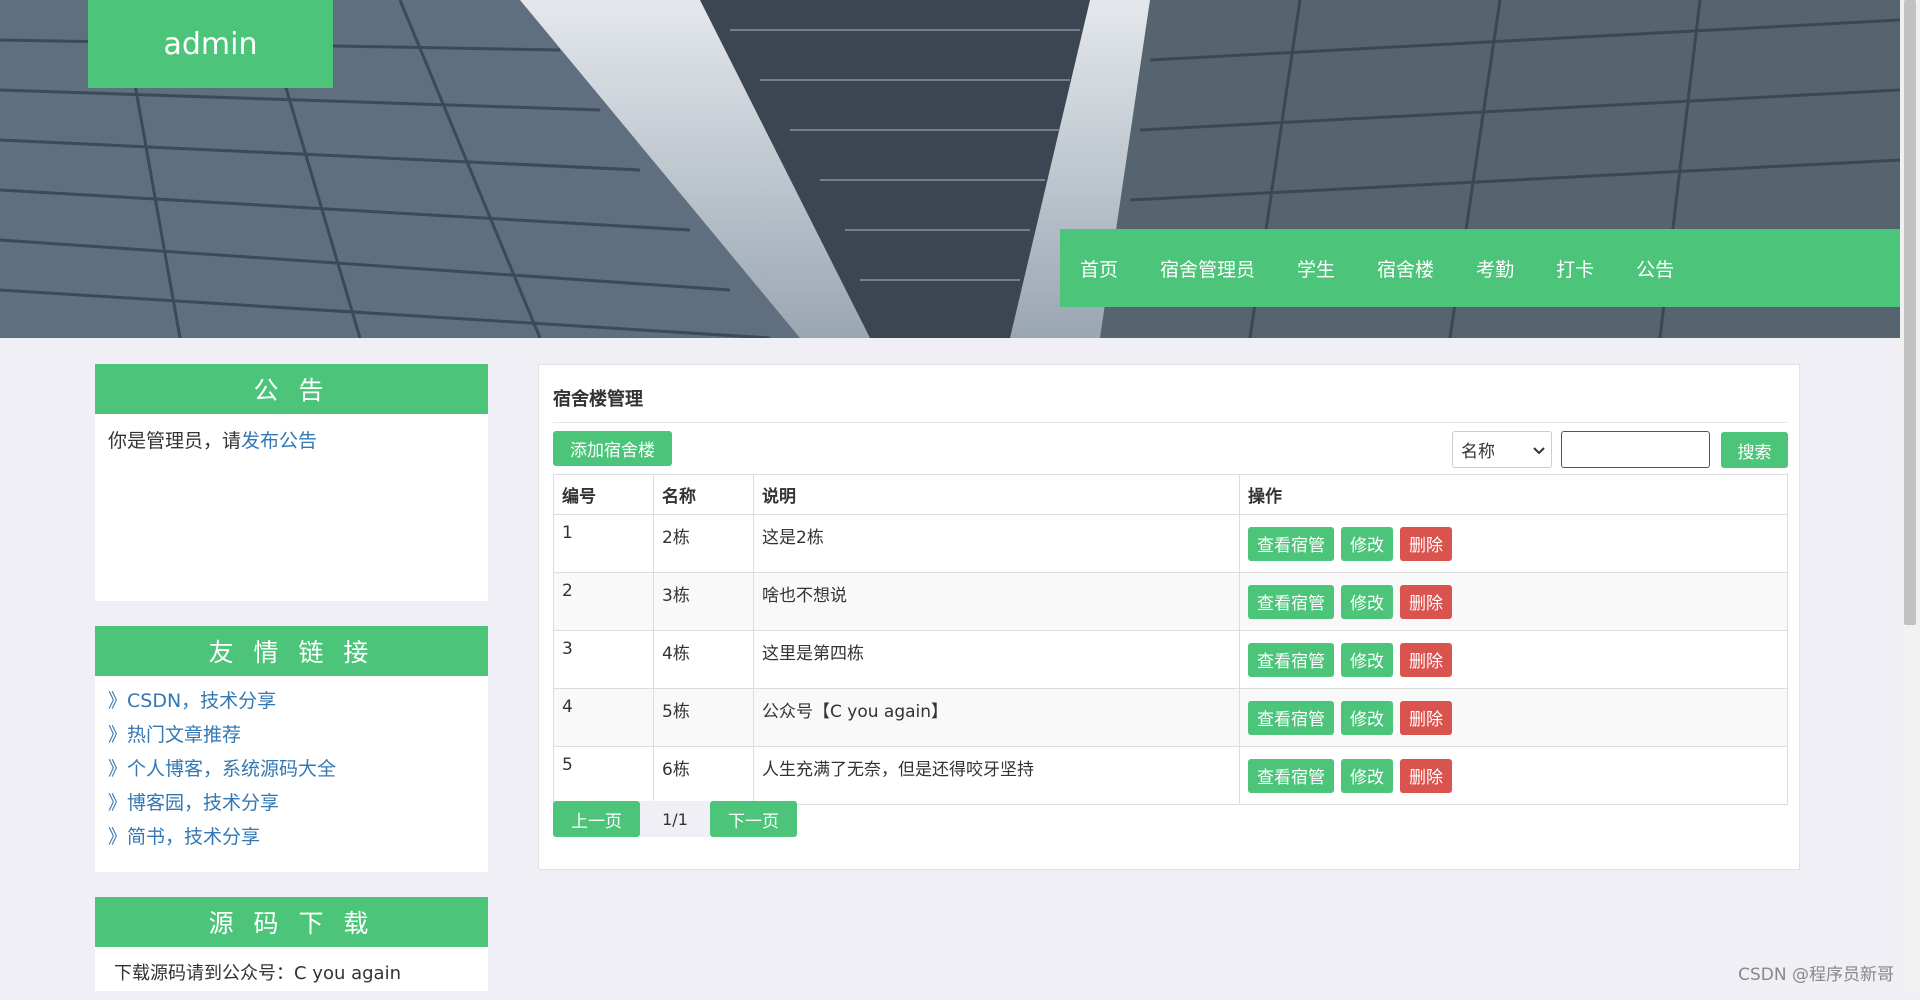  What do you see at coordinates (279, 441) in the screenshot?
I see `publish-notice-link: 发布公告` at bounding box center [279, 441].